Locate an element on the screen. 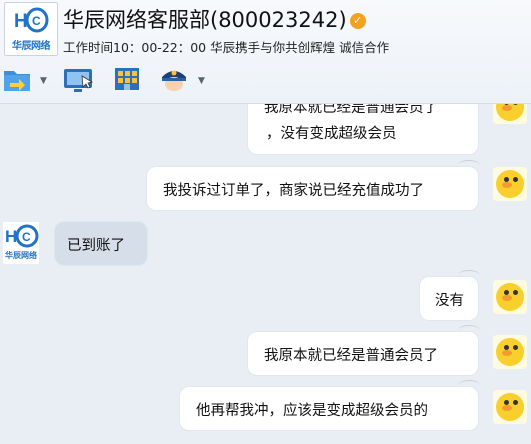 The width and height of the screenshot is (531, 444). chat-title: 华辰网络客服部(800023242) ✓ is located at coordinates (214, 19).